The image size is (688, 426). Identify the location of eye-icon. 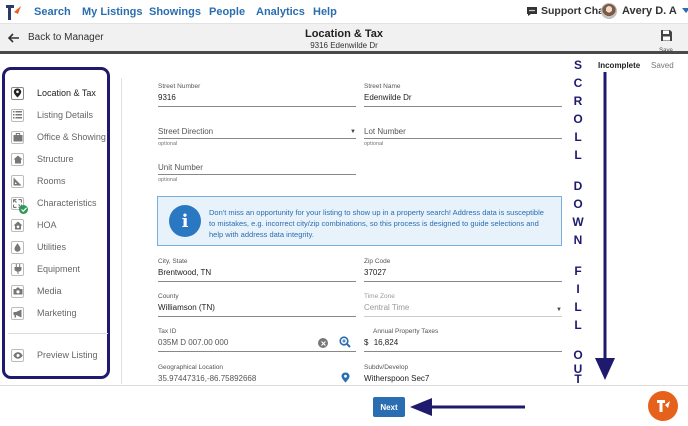
(17, 355).